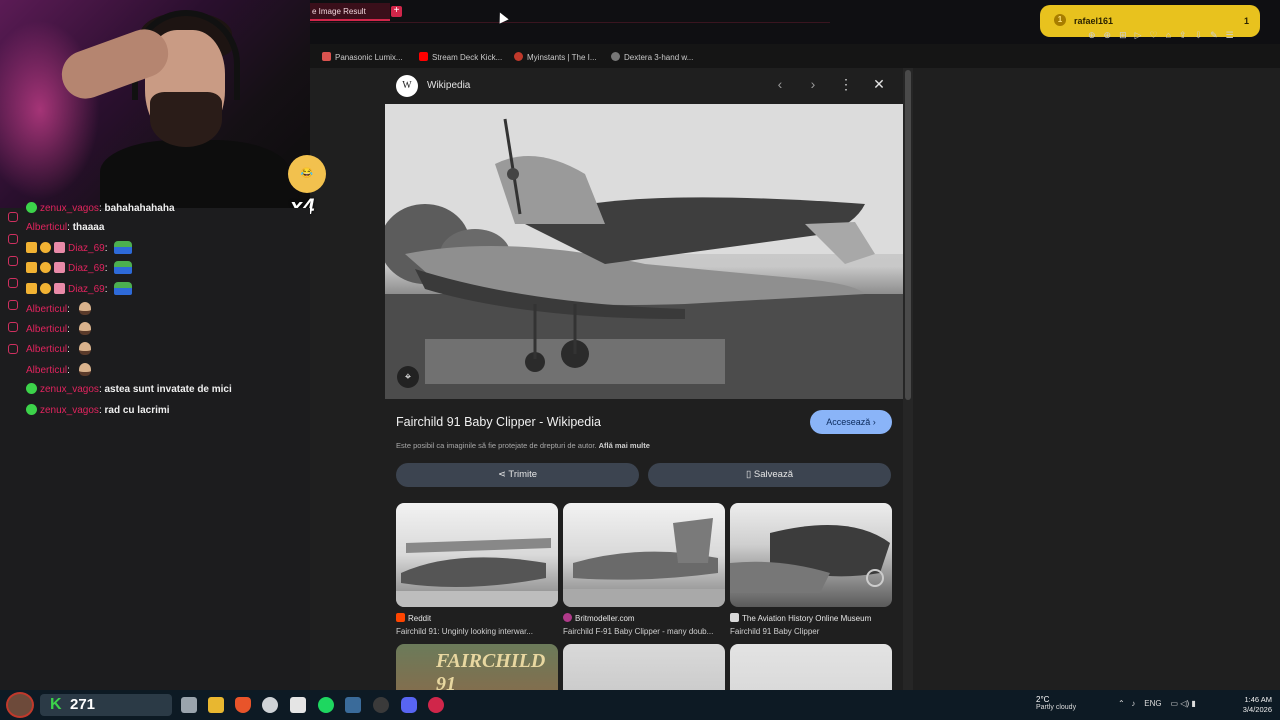 Image resolution: width=1280 pixels, height=720 pixels. What do you see at coordinates (195, 174) in the screenshot?
I see `streamer-shirt` at bounding box center [195, 174].